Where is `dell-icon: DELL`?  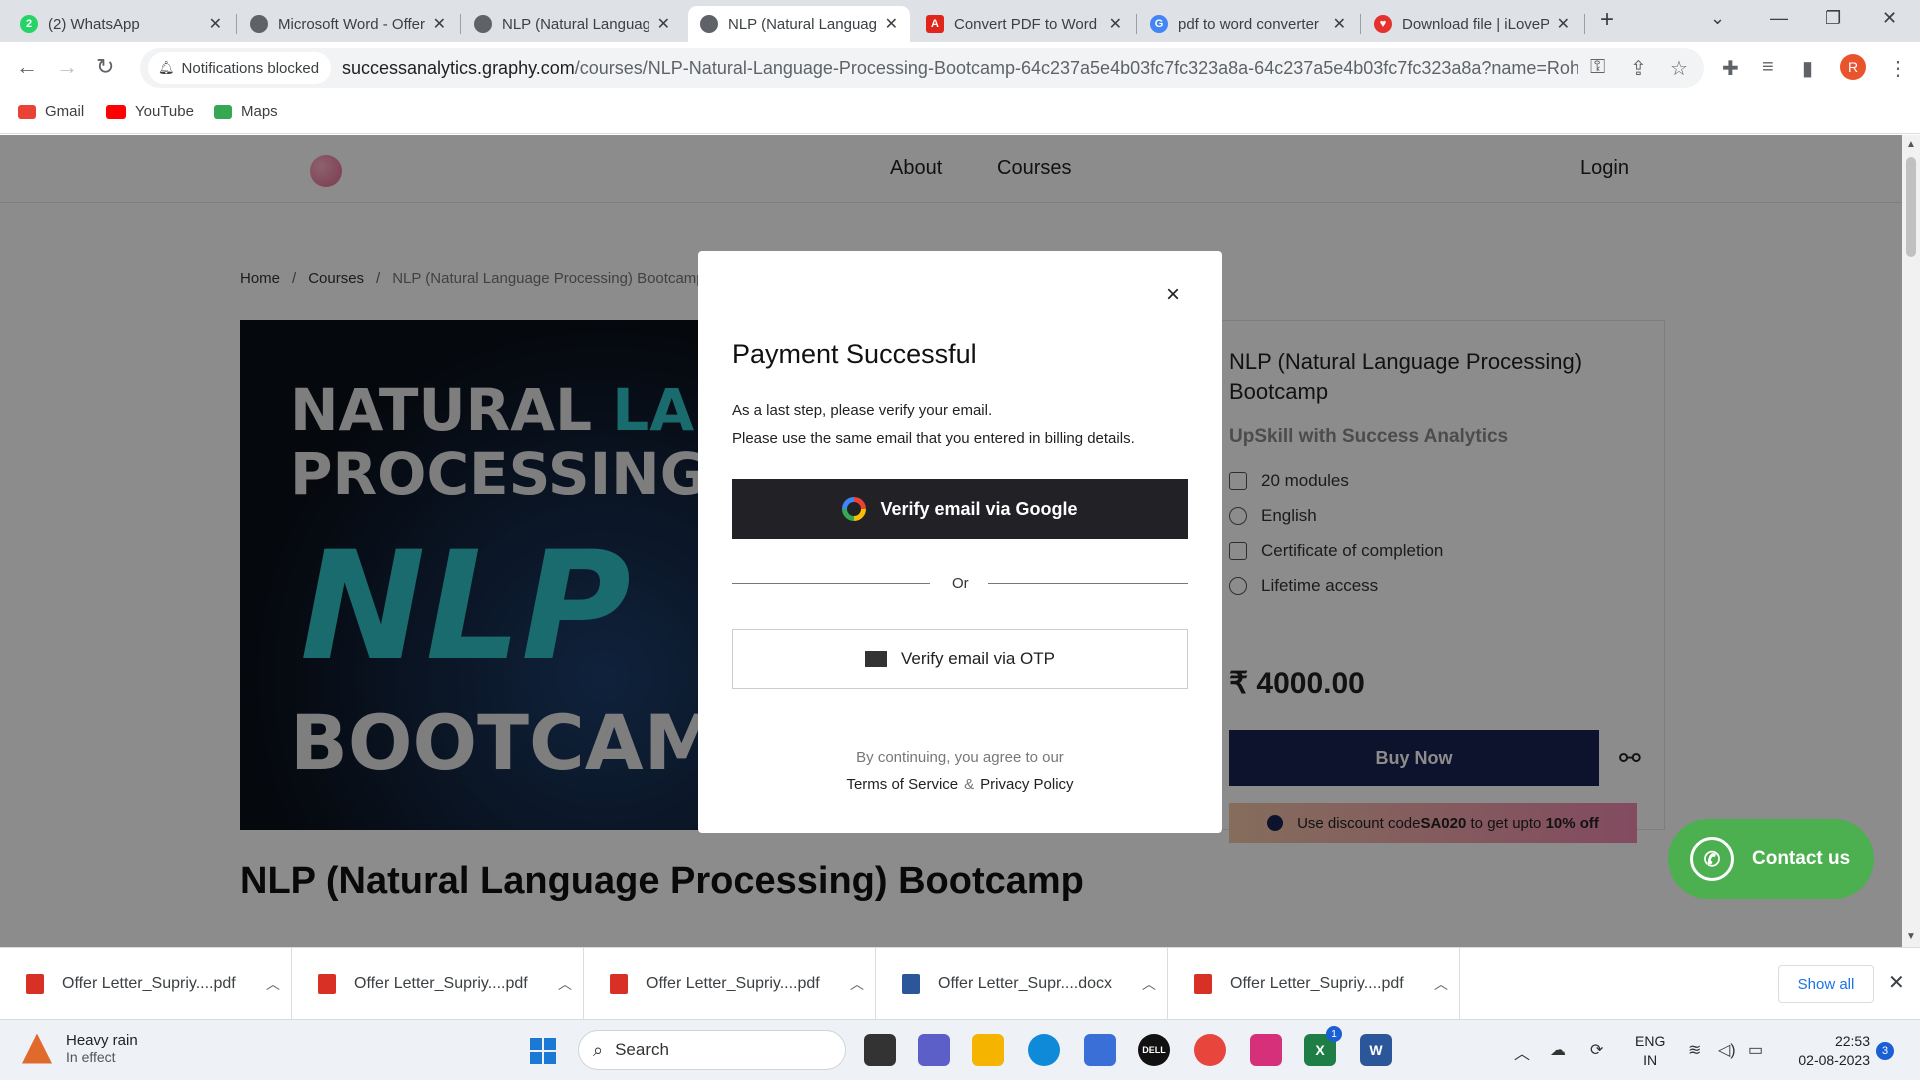 dell-icon: DELL is located at coordinates (1154, 1050).